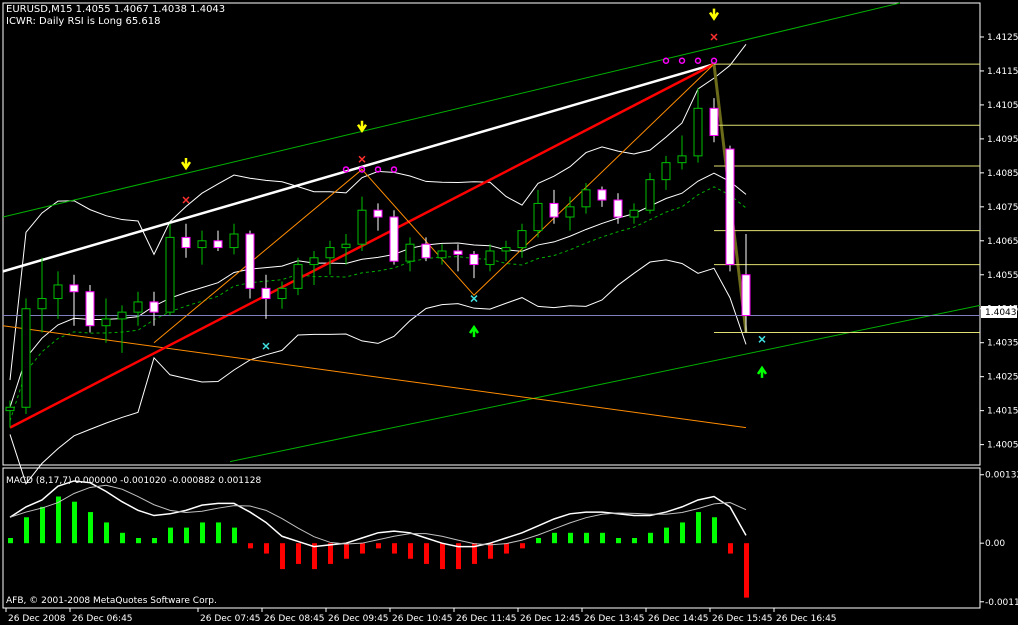 The width and height of the screenshot is (1018, 625). What do you see at coordinates (1002, 446) in the screenshot?
I see `price-tick-label: 1.4005` at bounding box center [1002, 446].